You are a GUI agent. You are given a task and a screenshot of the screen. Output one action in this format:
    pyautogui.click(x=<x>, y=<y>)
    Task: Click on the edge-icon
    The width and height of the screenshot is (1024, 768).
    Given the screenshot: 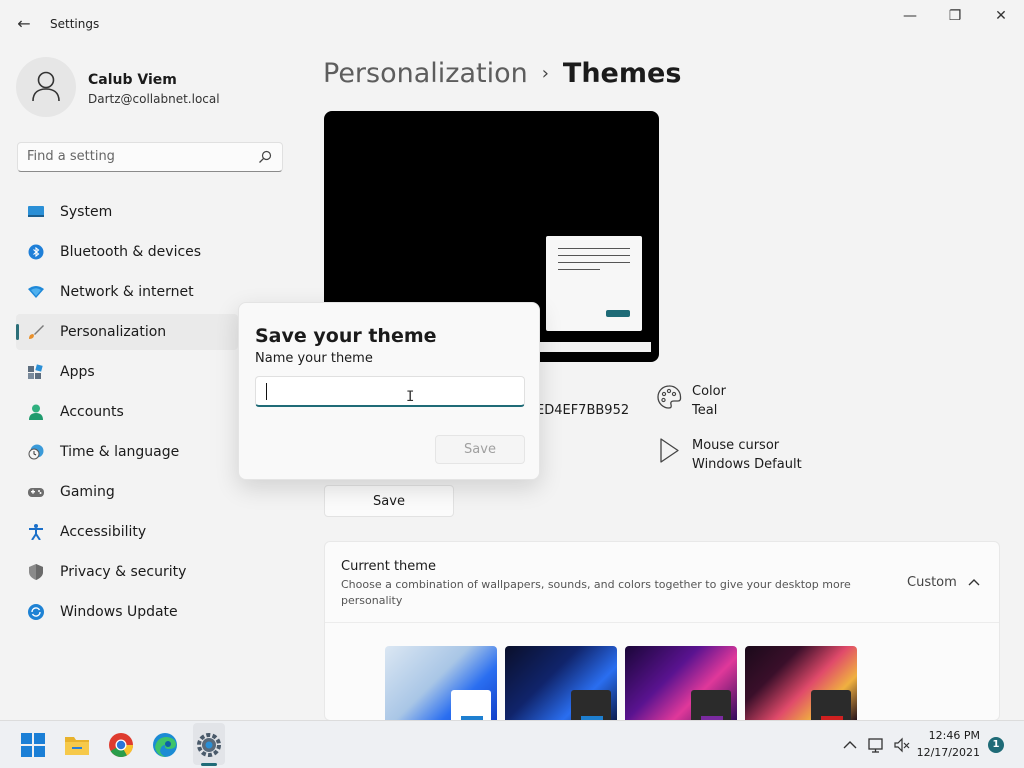 What is the action you would take?
    pyautogui.click(x=165, y=745)
    